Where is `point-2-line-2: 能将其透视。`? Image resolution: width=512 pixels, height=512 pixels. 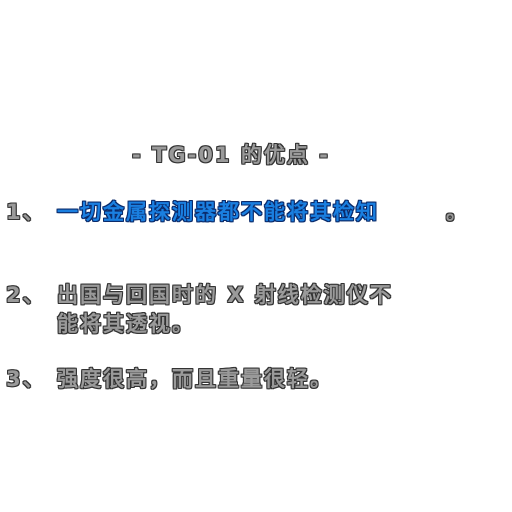
point-2-line-2: 能将其透视。 is located at coordinates (126, 324).